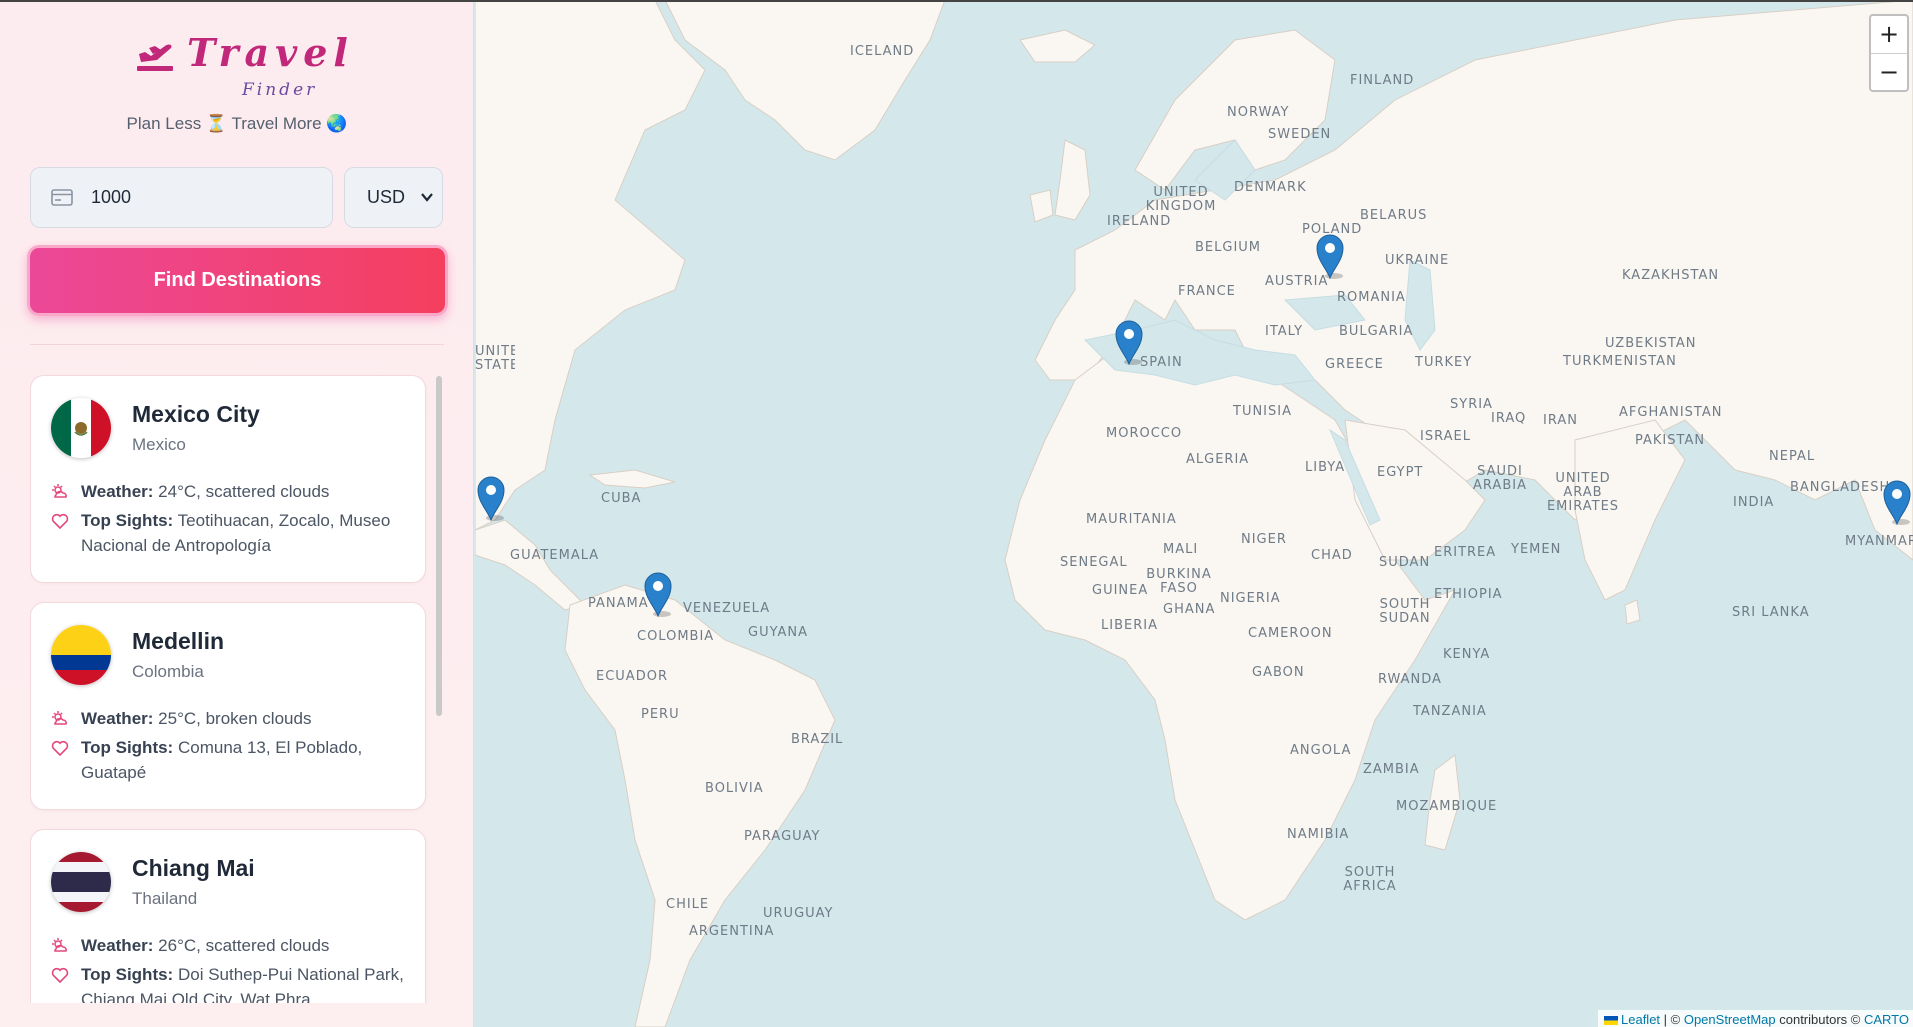 This screenshot has width=1913, height=1027. What do you see at coordinates (393, 197) in the screenshot?
I see `currency-select: USD` at bounding box center [393, 197].